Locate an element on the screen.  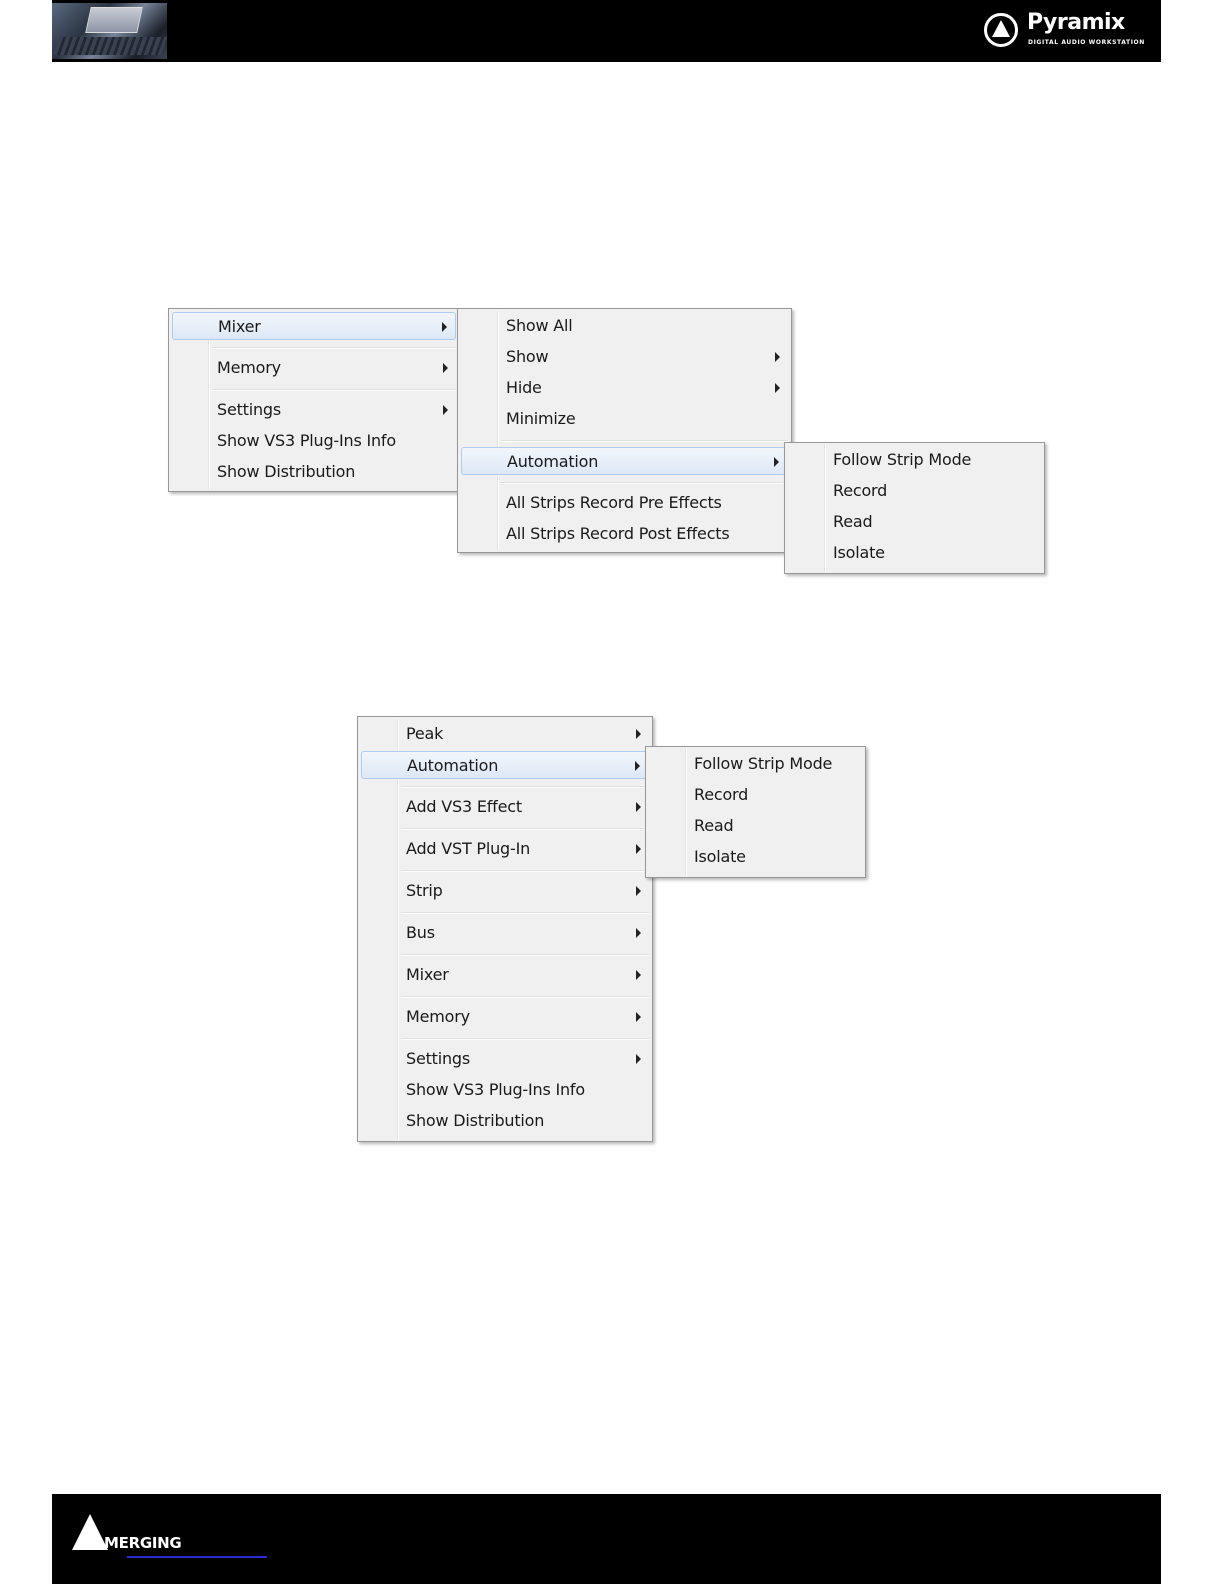
menu-item-minimize: Minimize is located at coordinates (624, 419).